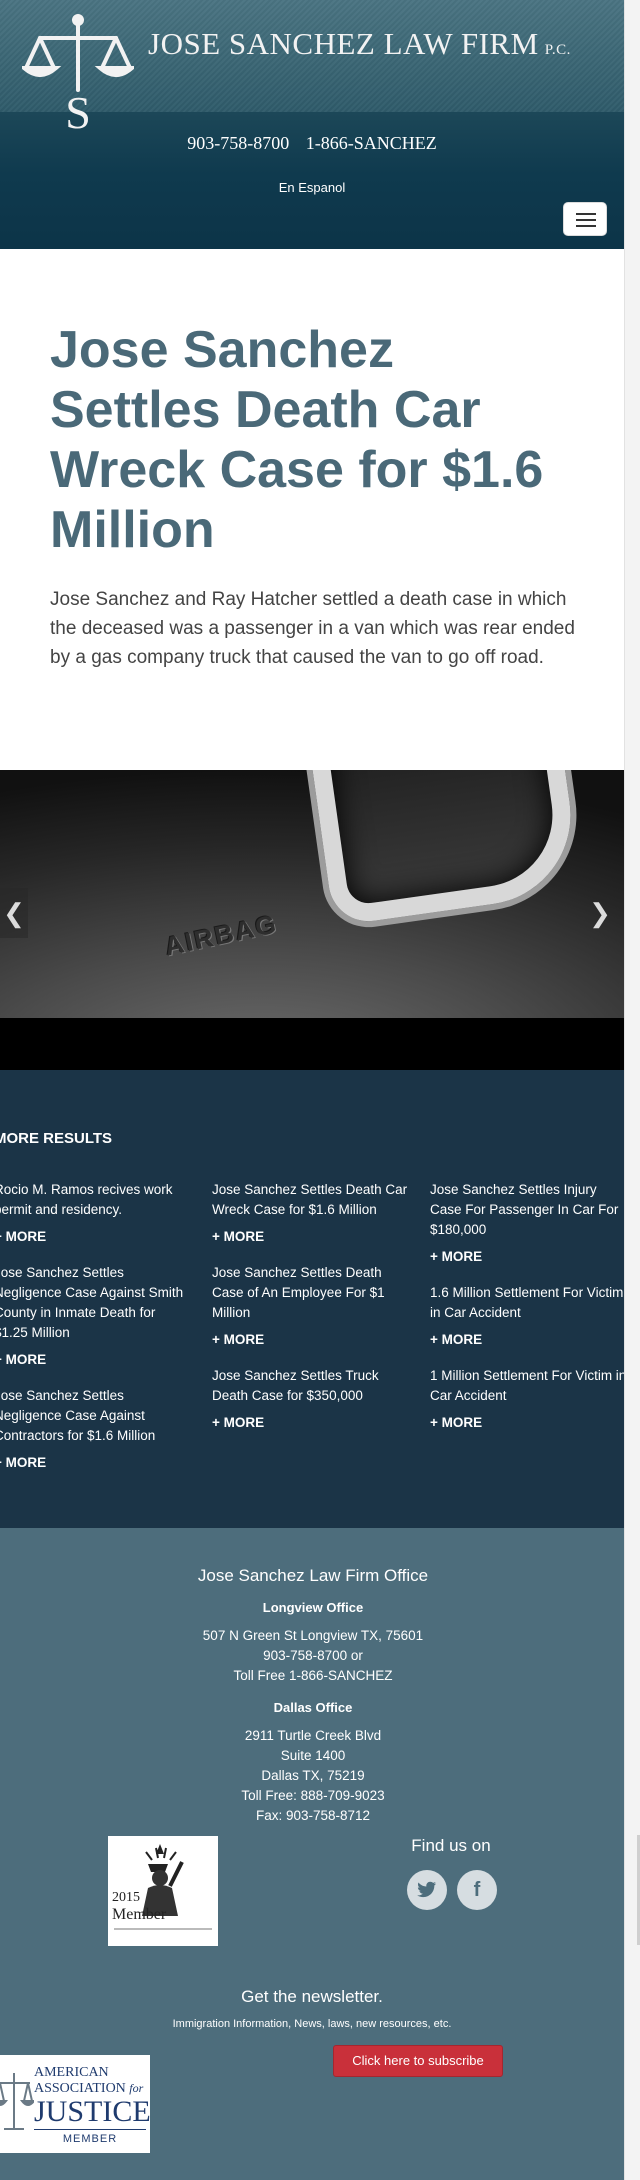  Describe the element at coordinates (56, 1138) in the screenshot. I see `more-results-heading: MORE RESULTS` at that location.